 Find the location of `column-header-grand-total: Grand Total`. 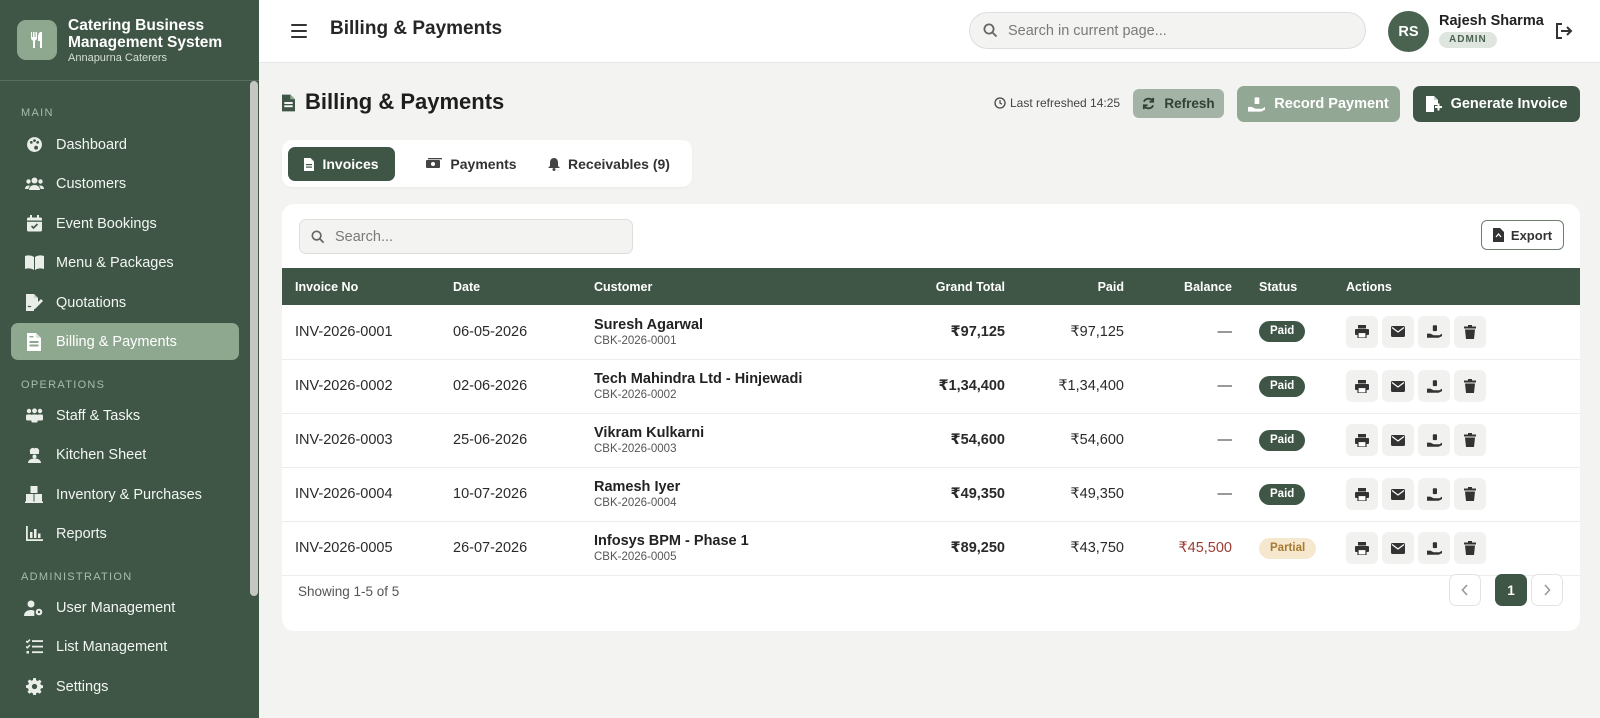

column-header-grand-total: Grand Total is located at coordinates (913, 286).